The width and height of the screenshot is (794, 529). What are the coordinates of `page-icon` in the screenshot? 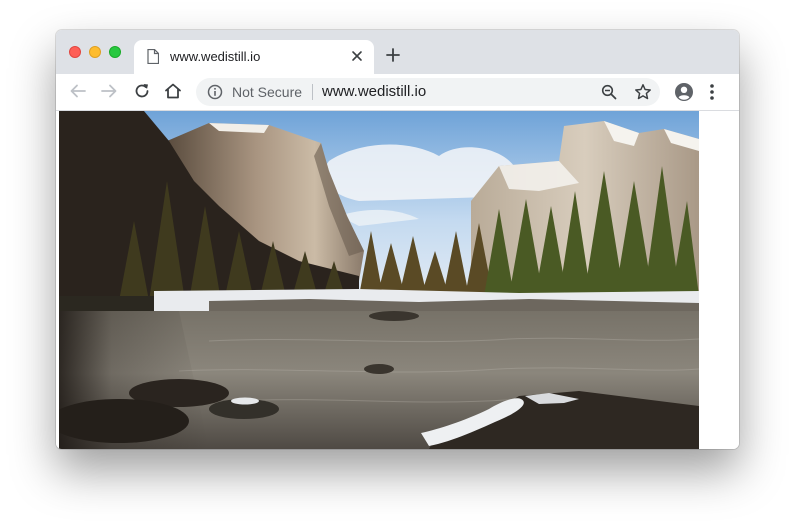 It's located at (153, 56).